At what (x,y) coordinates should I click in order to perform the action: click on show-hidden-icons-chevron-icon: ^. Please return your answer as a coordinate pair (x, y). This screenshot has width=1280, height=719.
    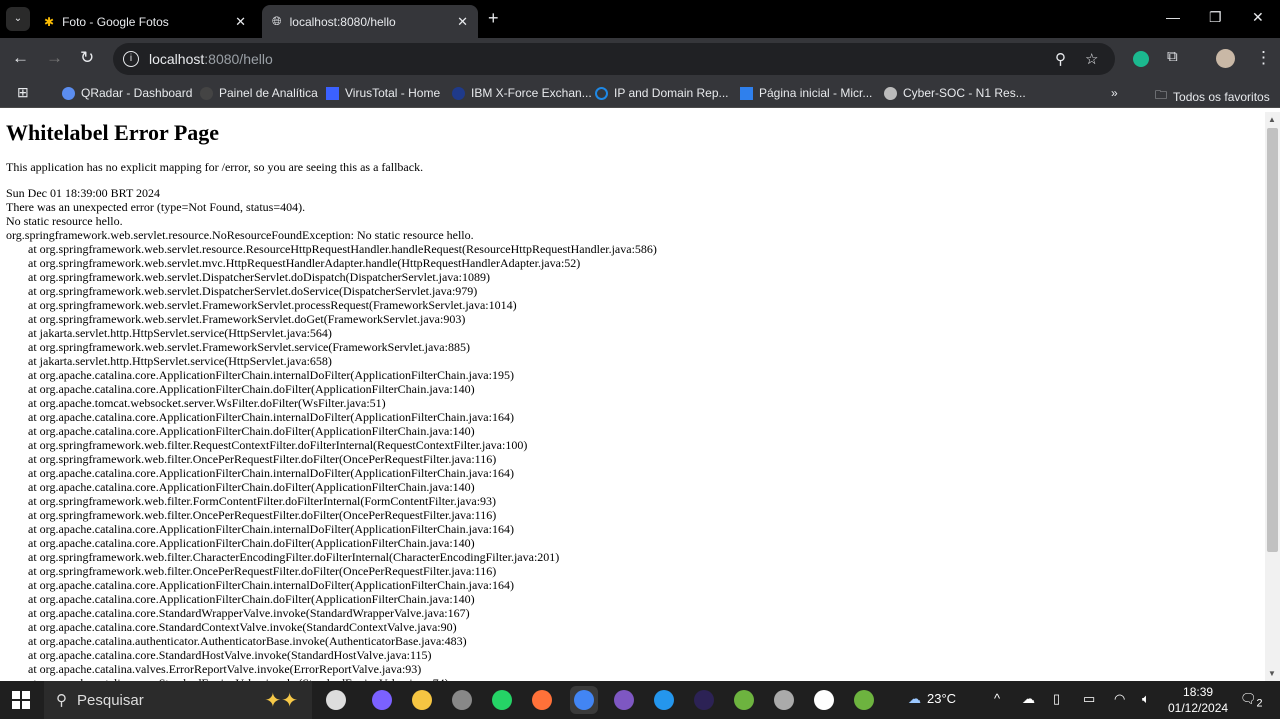
    Looking at the image, I should click on (997, 698).